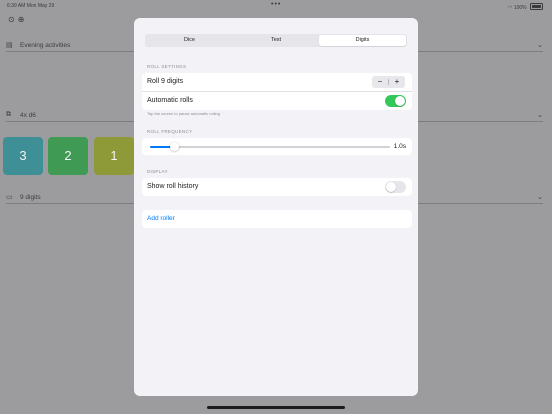 The image size is (552, 414). Describe the element at coordinates (362, 40) in the screenshot. I see `tab-digits: Digits` at that location.